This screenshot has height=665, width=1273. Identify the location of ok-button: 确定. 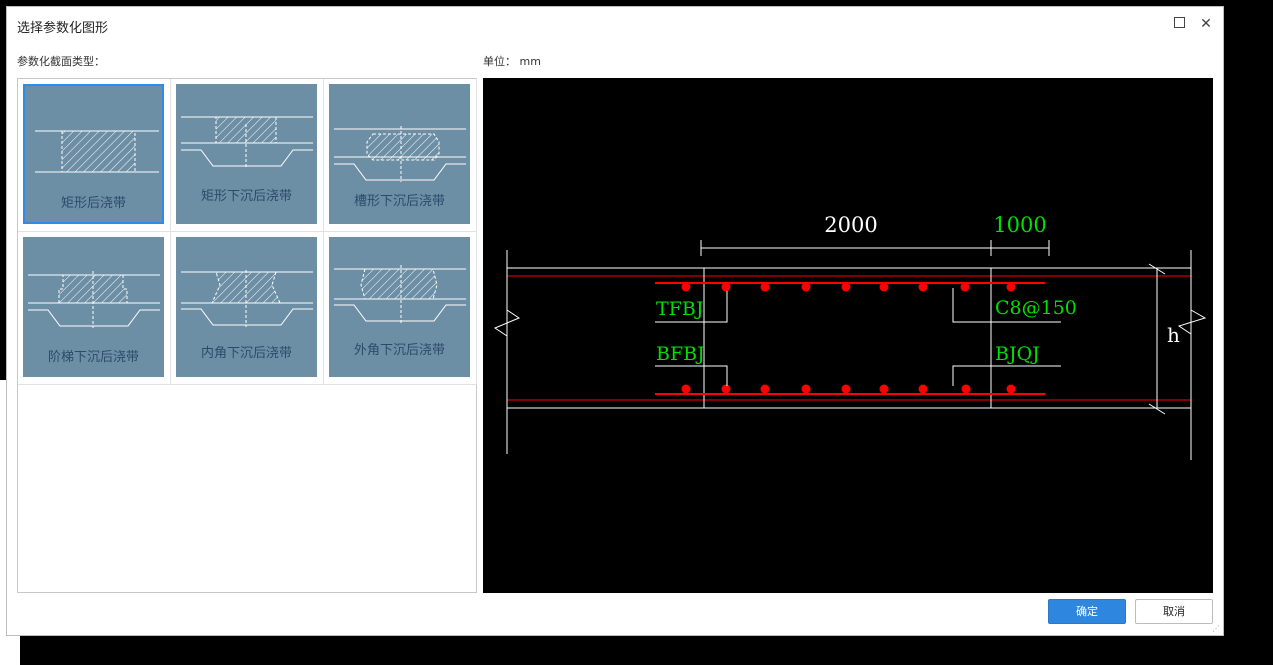
(1087, 611).